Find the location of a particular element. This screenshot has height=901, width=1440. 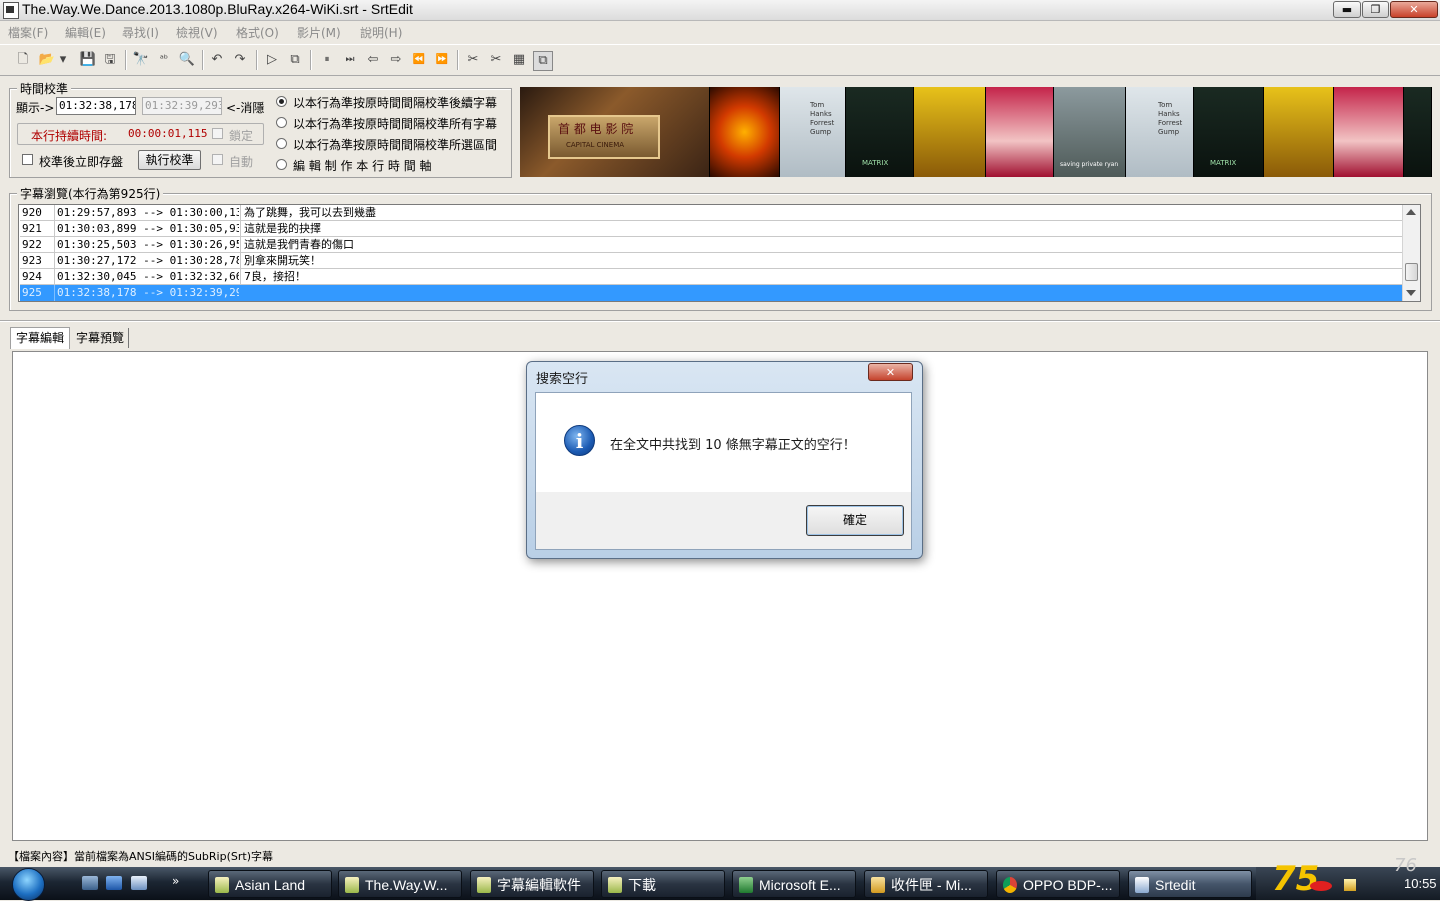

option-radio-timeline is located at coordinates (281, 164).